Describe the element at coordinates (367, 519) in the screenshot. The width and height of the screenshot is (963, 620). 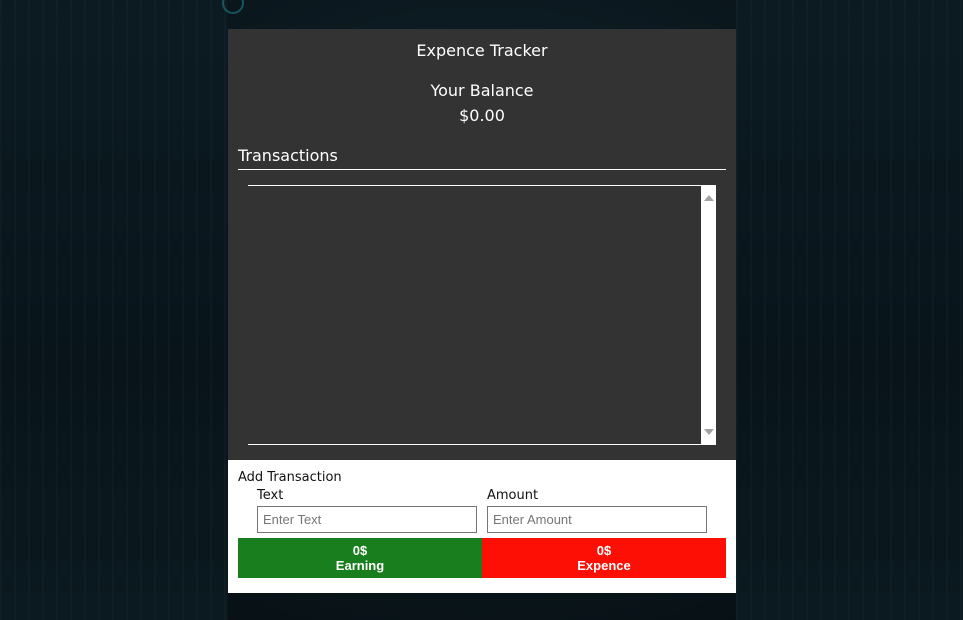
I see `text-input` at that location.